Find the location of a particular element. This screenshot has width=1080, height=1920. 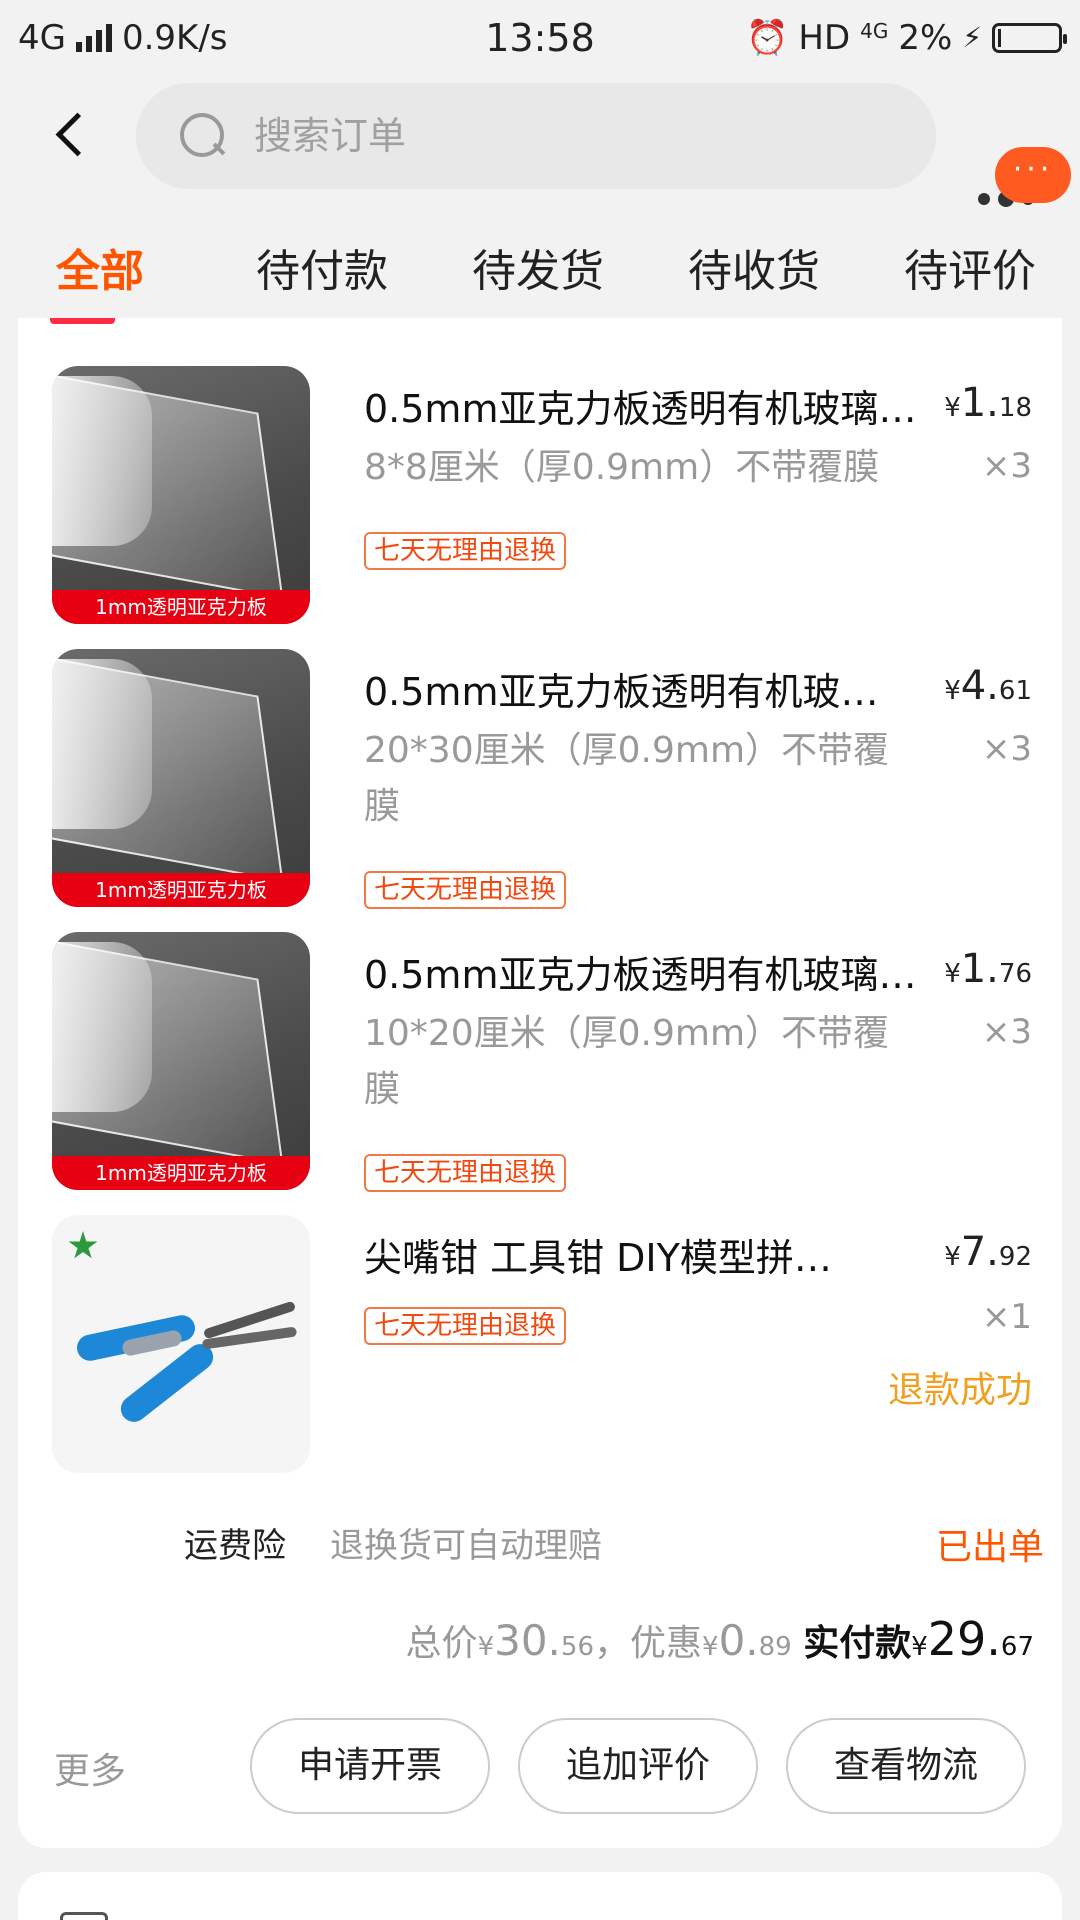

tab-all: 全部 is located at coordinates (100, 267).